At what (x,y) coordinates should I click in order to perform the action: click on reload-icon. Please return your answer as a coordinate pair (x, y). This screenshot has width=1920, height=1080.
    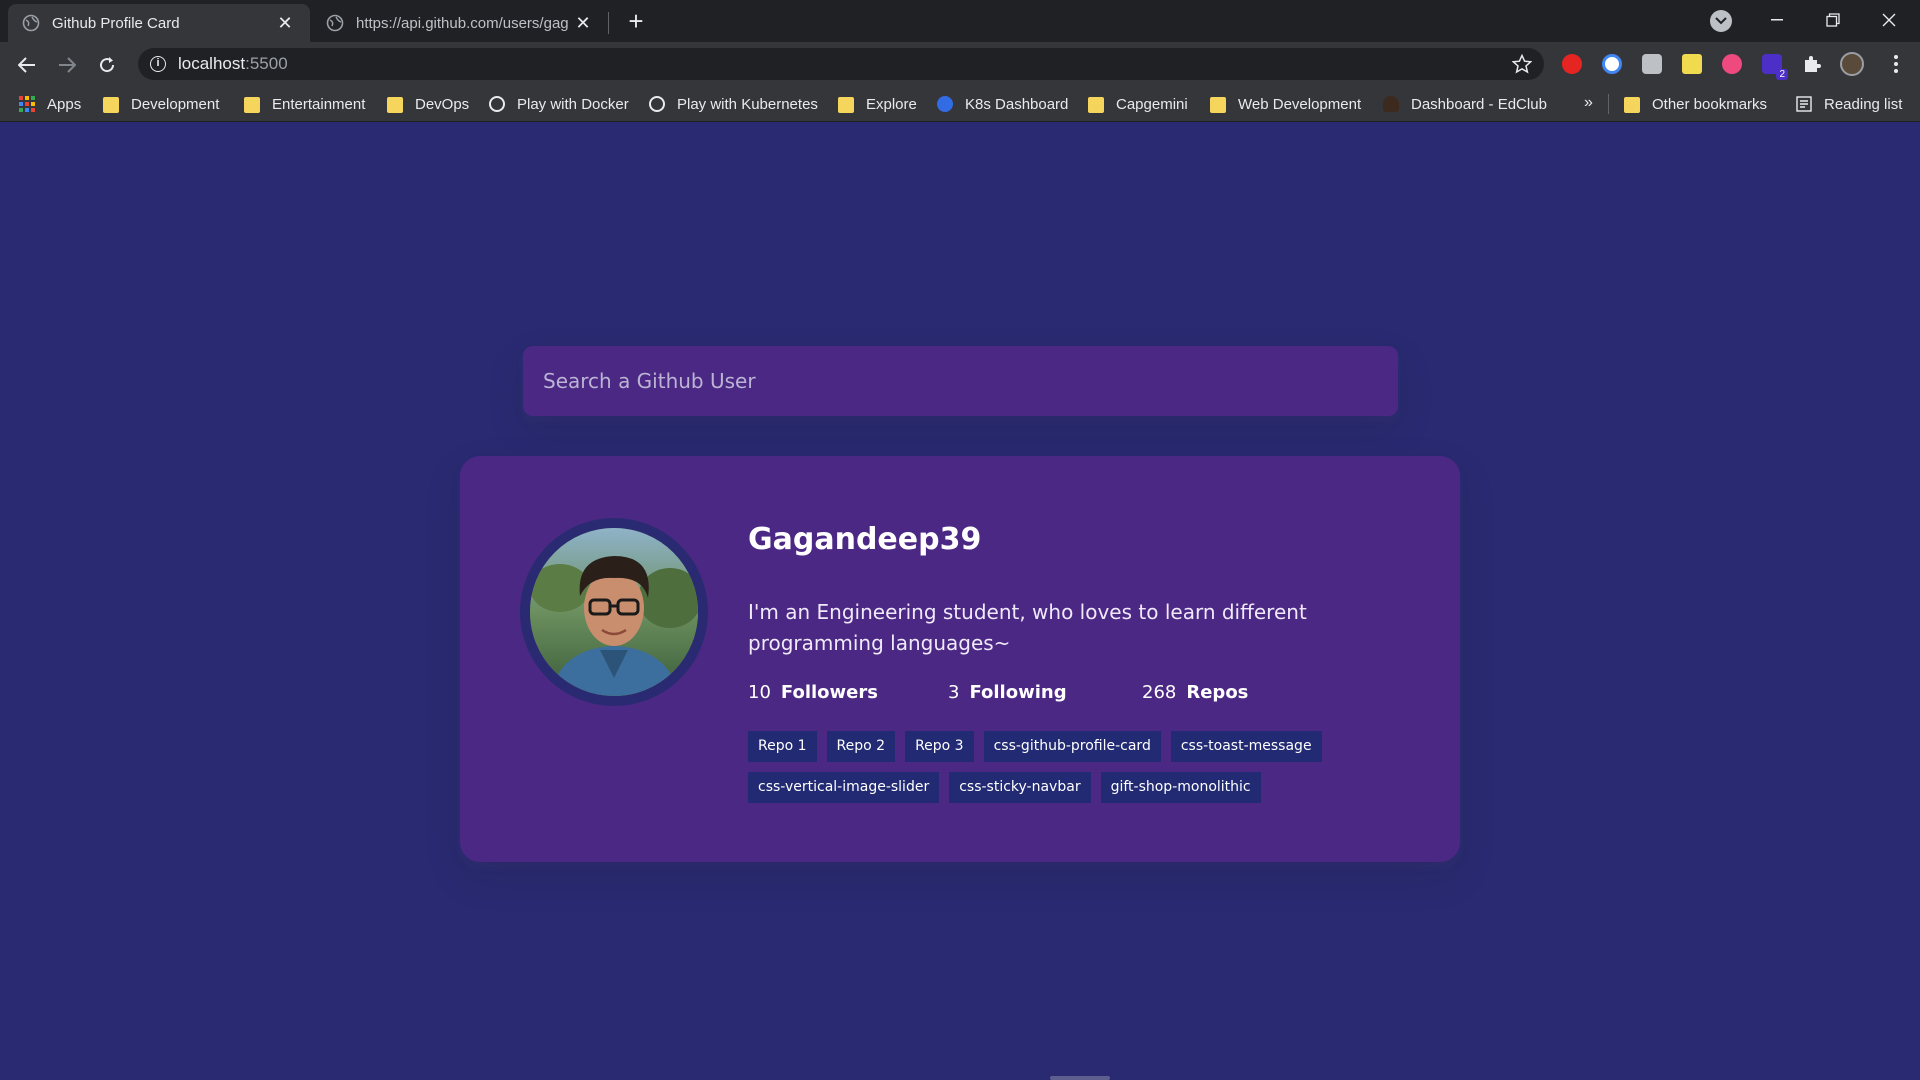
    Looking at the image, I should click on (107, 65).